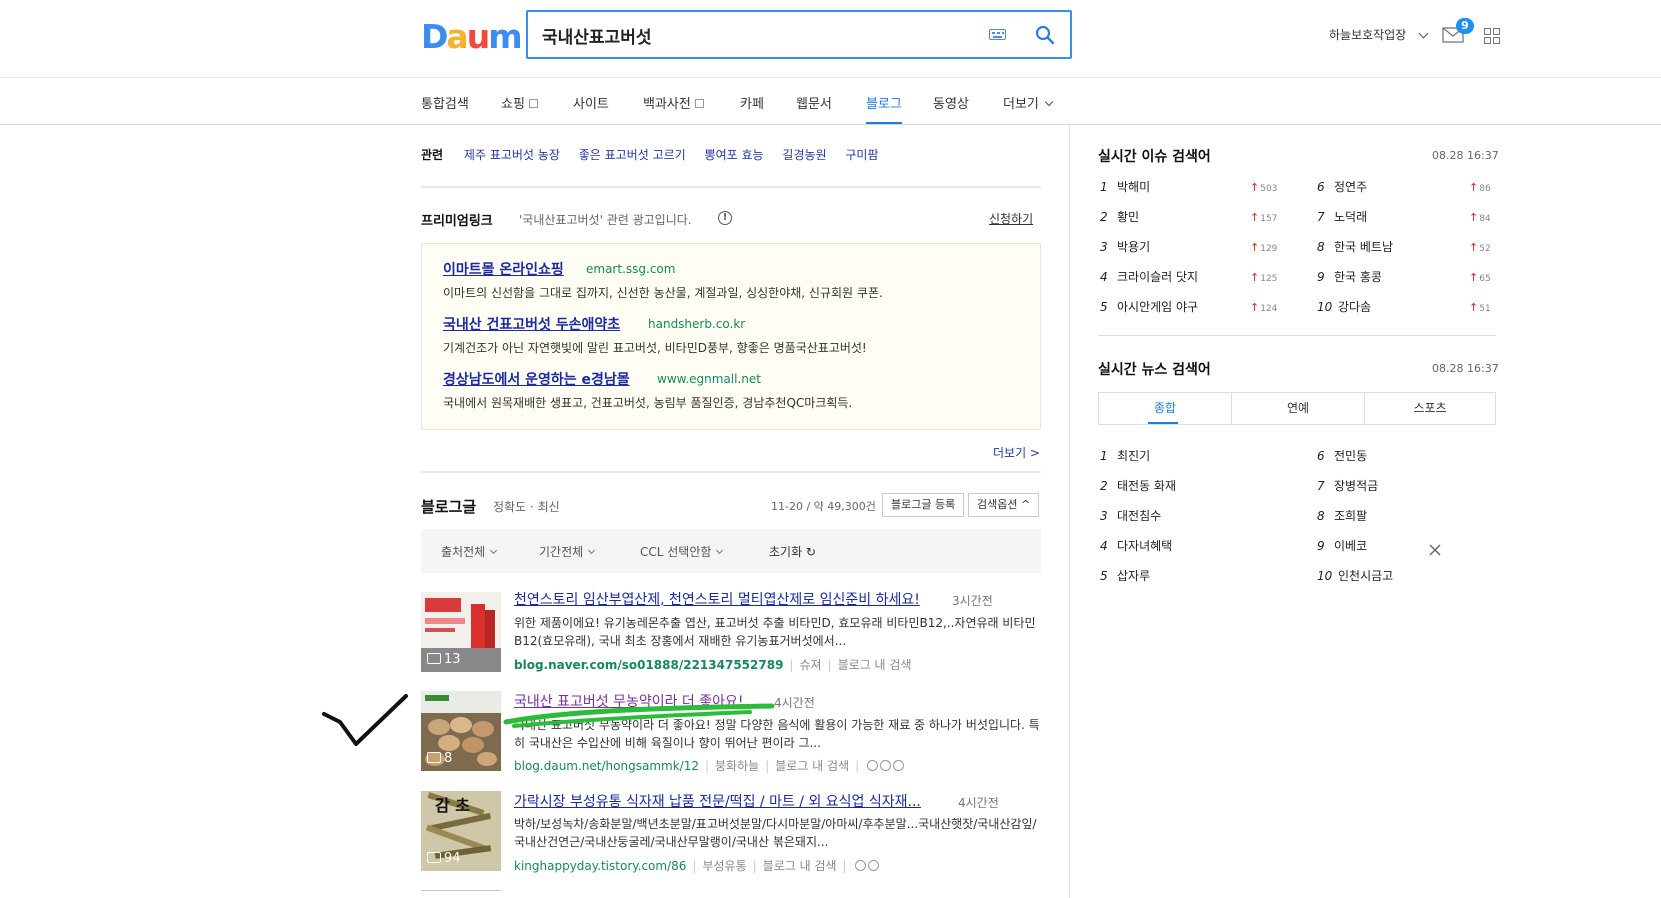  What do you see at coordinates (639, 715) in the screenshot?
I see `highlight-scribble-annotation` at bounding box center [639, 715].